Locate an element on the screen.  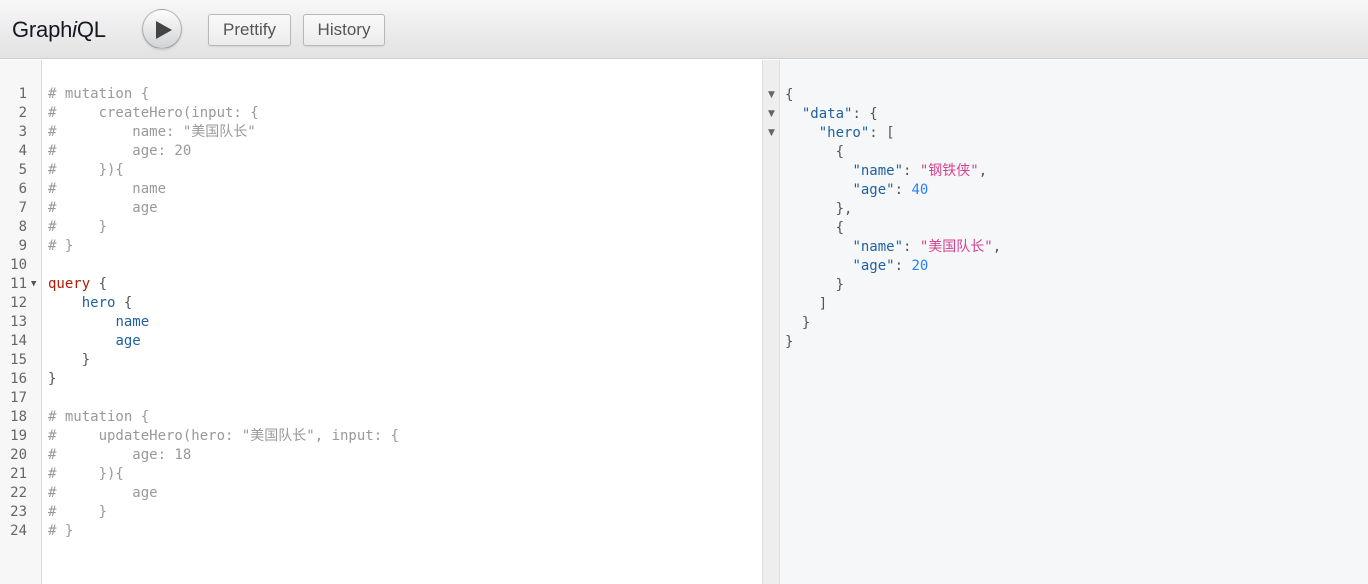
result-line: "name": "钢铁侠", is located at coordinates (920, 171).